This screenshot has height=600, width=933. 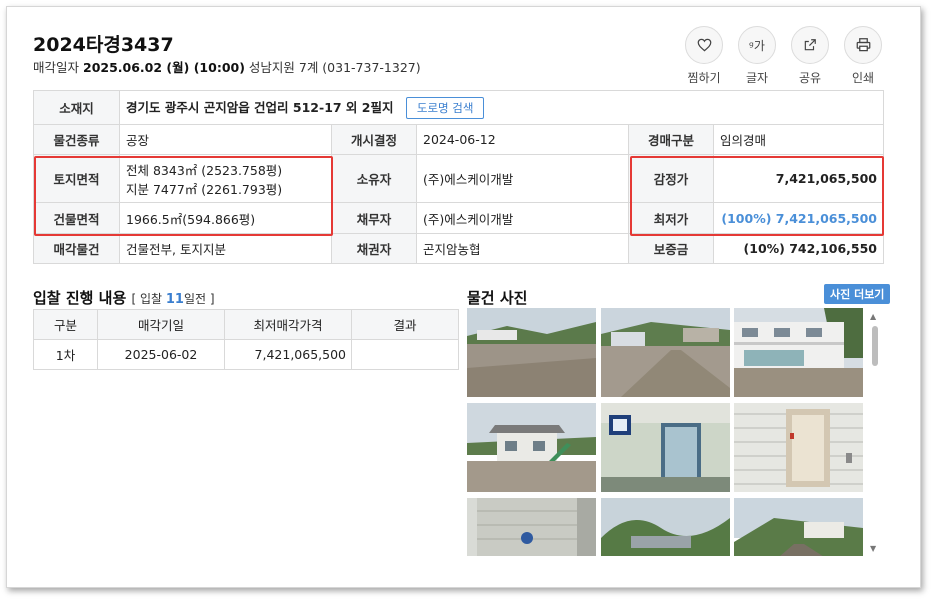 What do you see at coordinates (199, 299) in the screenshot?
I see `bid-days-suffix: 일전 ]` at bounding box center [199, 299].